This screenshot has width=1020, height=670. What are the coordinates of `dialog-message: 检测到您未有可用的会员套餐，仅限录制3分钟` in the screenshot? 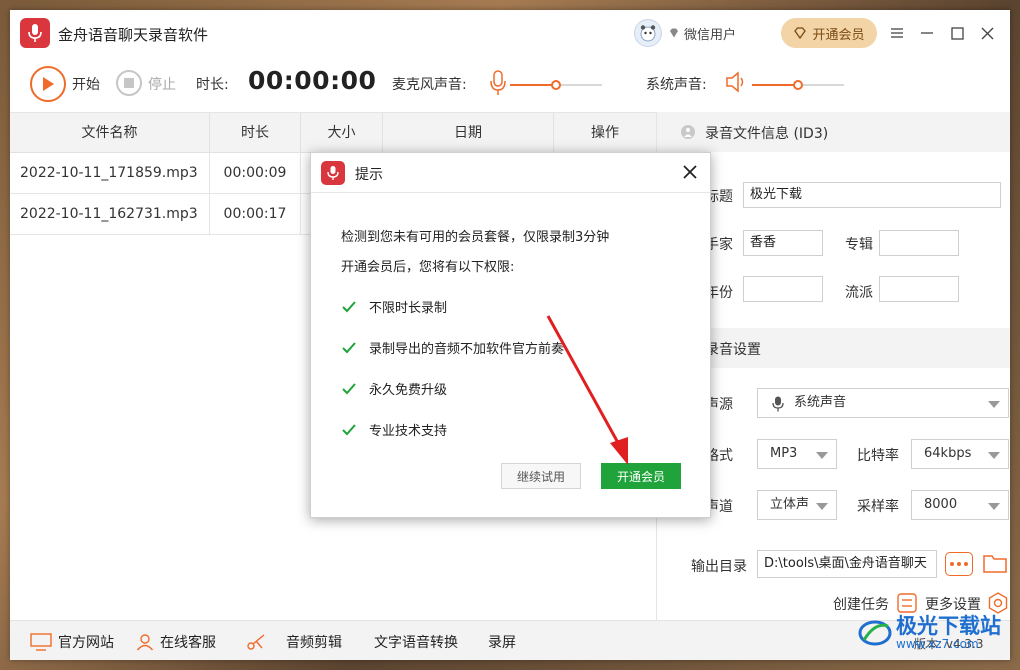 It's located at (475, 237).